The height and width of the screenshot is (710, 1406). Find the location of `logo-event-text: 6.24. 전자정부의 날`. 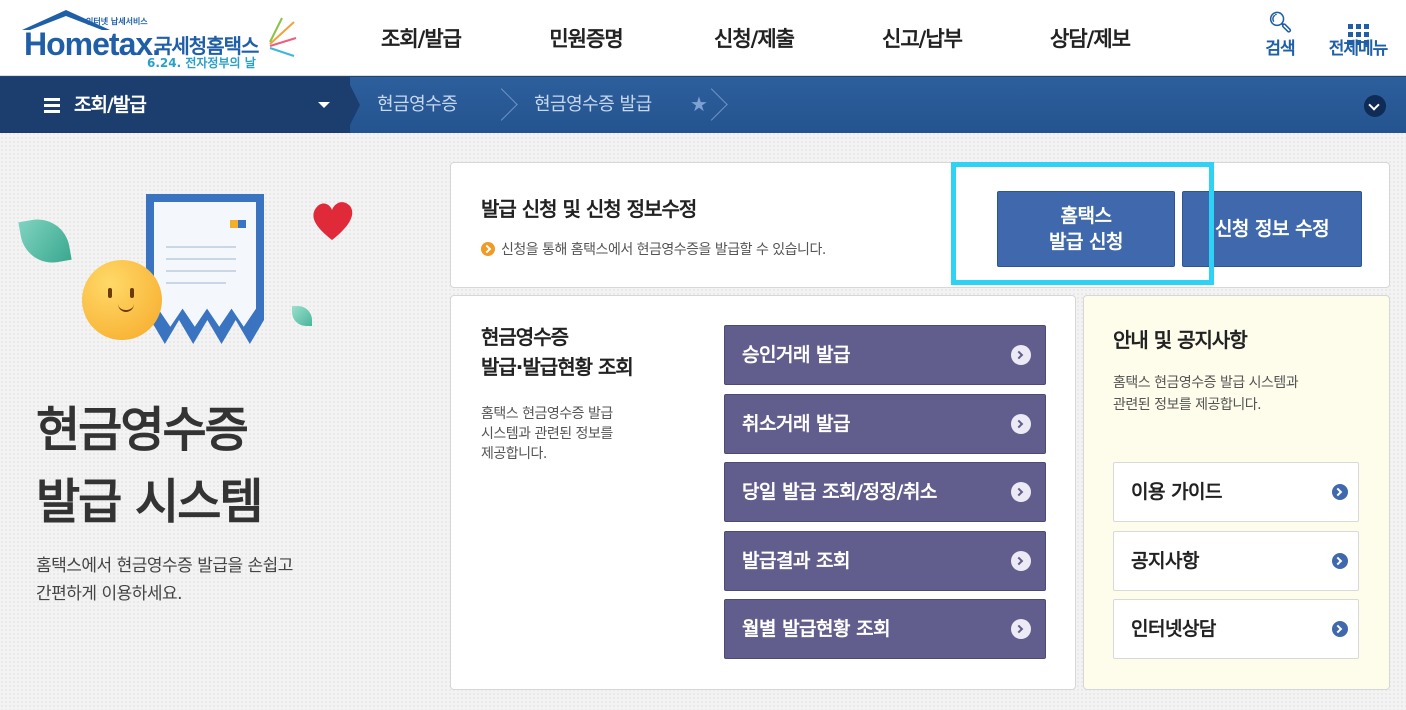

logo-event-text: 6.24. 전자정부의 날 is located at coordinates (201, 63).